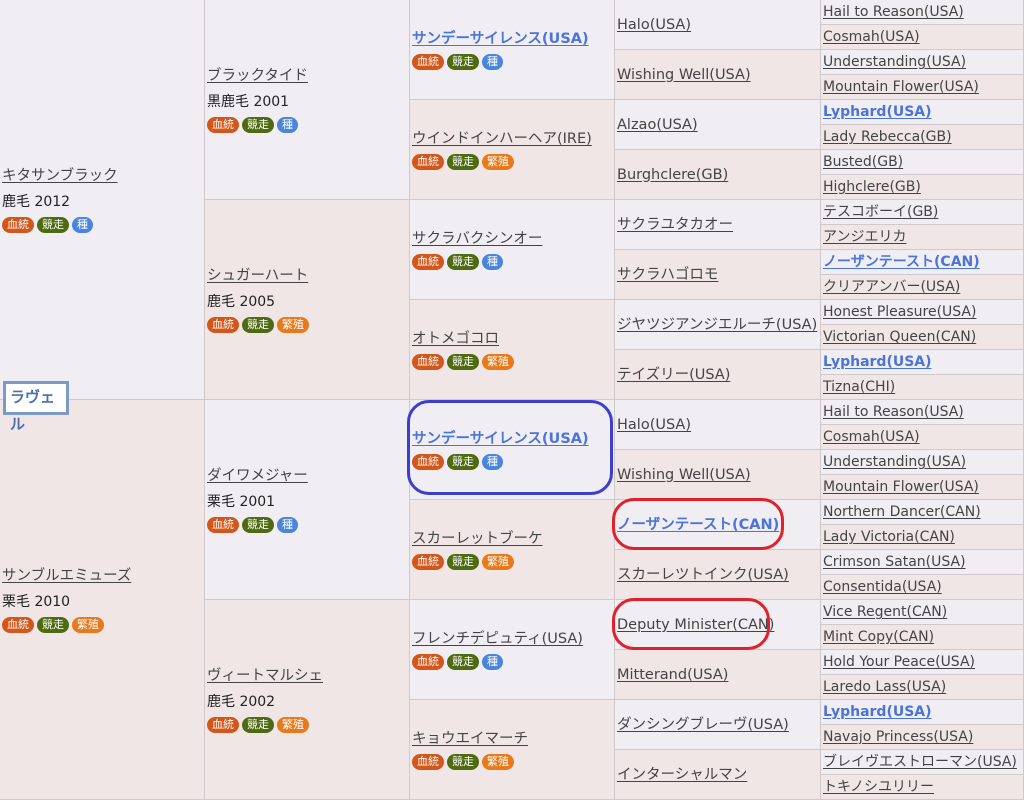  I want to click on horse-link: Highclere(GB), so click(872, 187).